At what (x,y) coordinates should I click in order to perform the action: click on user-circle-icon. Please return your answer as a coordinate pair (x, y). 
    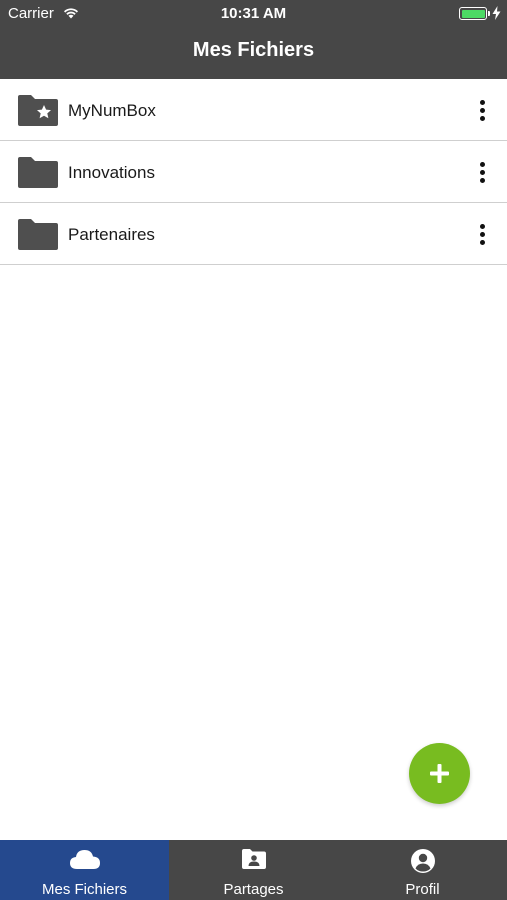
    Looking at the image, I should click on (422, 861).